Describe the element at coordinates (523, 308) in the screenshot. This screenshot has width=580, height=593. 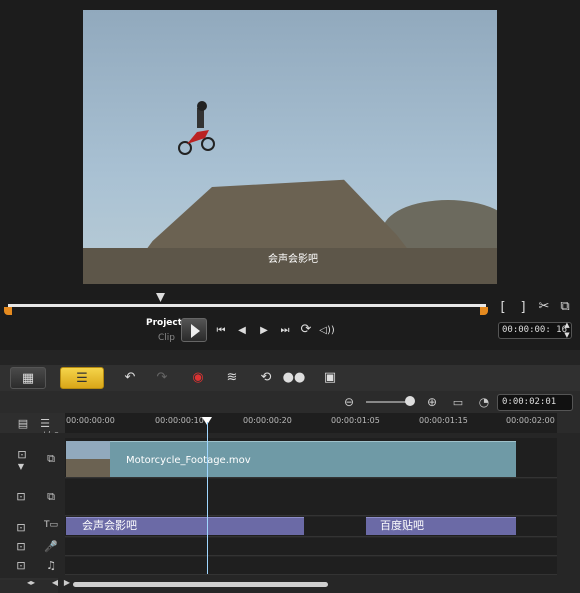
I see `mark-out-button: ]` at that location.